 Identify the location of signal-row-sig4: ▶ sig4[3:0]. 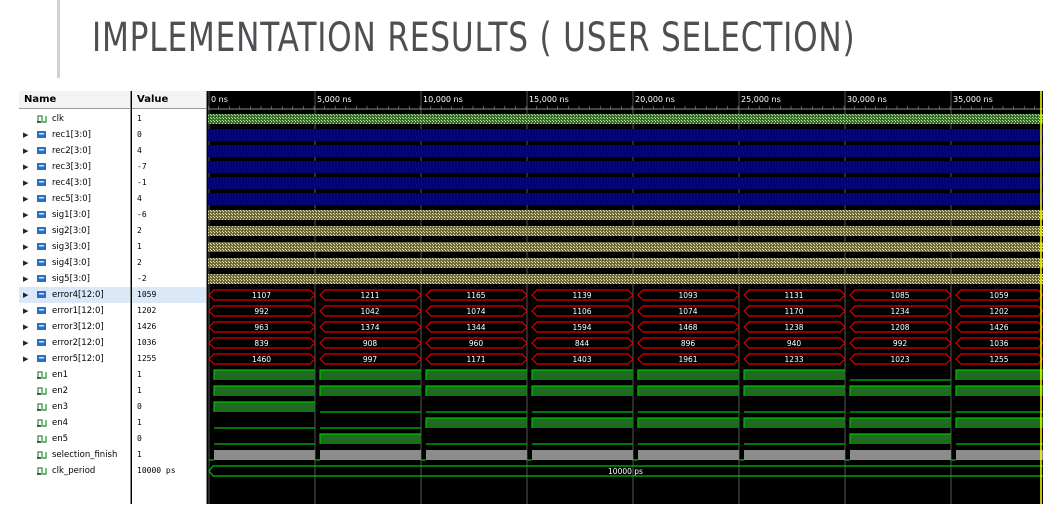
(74, 263).